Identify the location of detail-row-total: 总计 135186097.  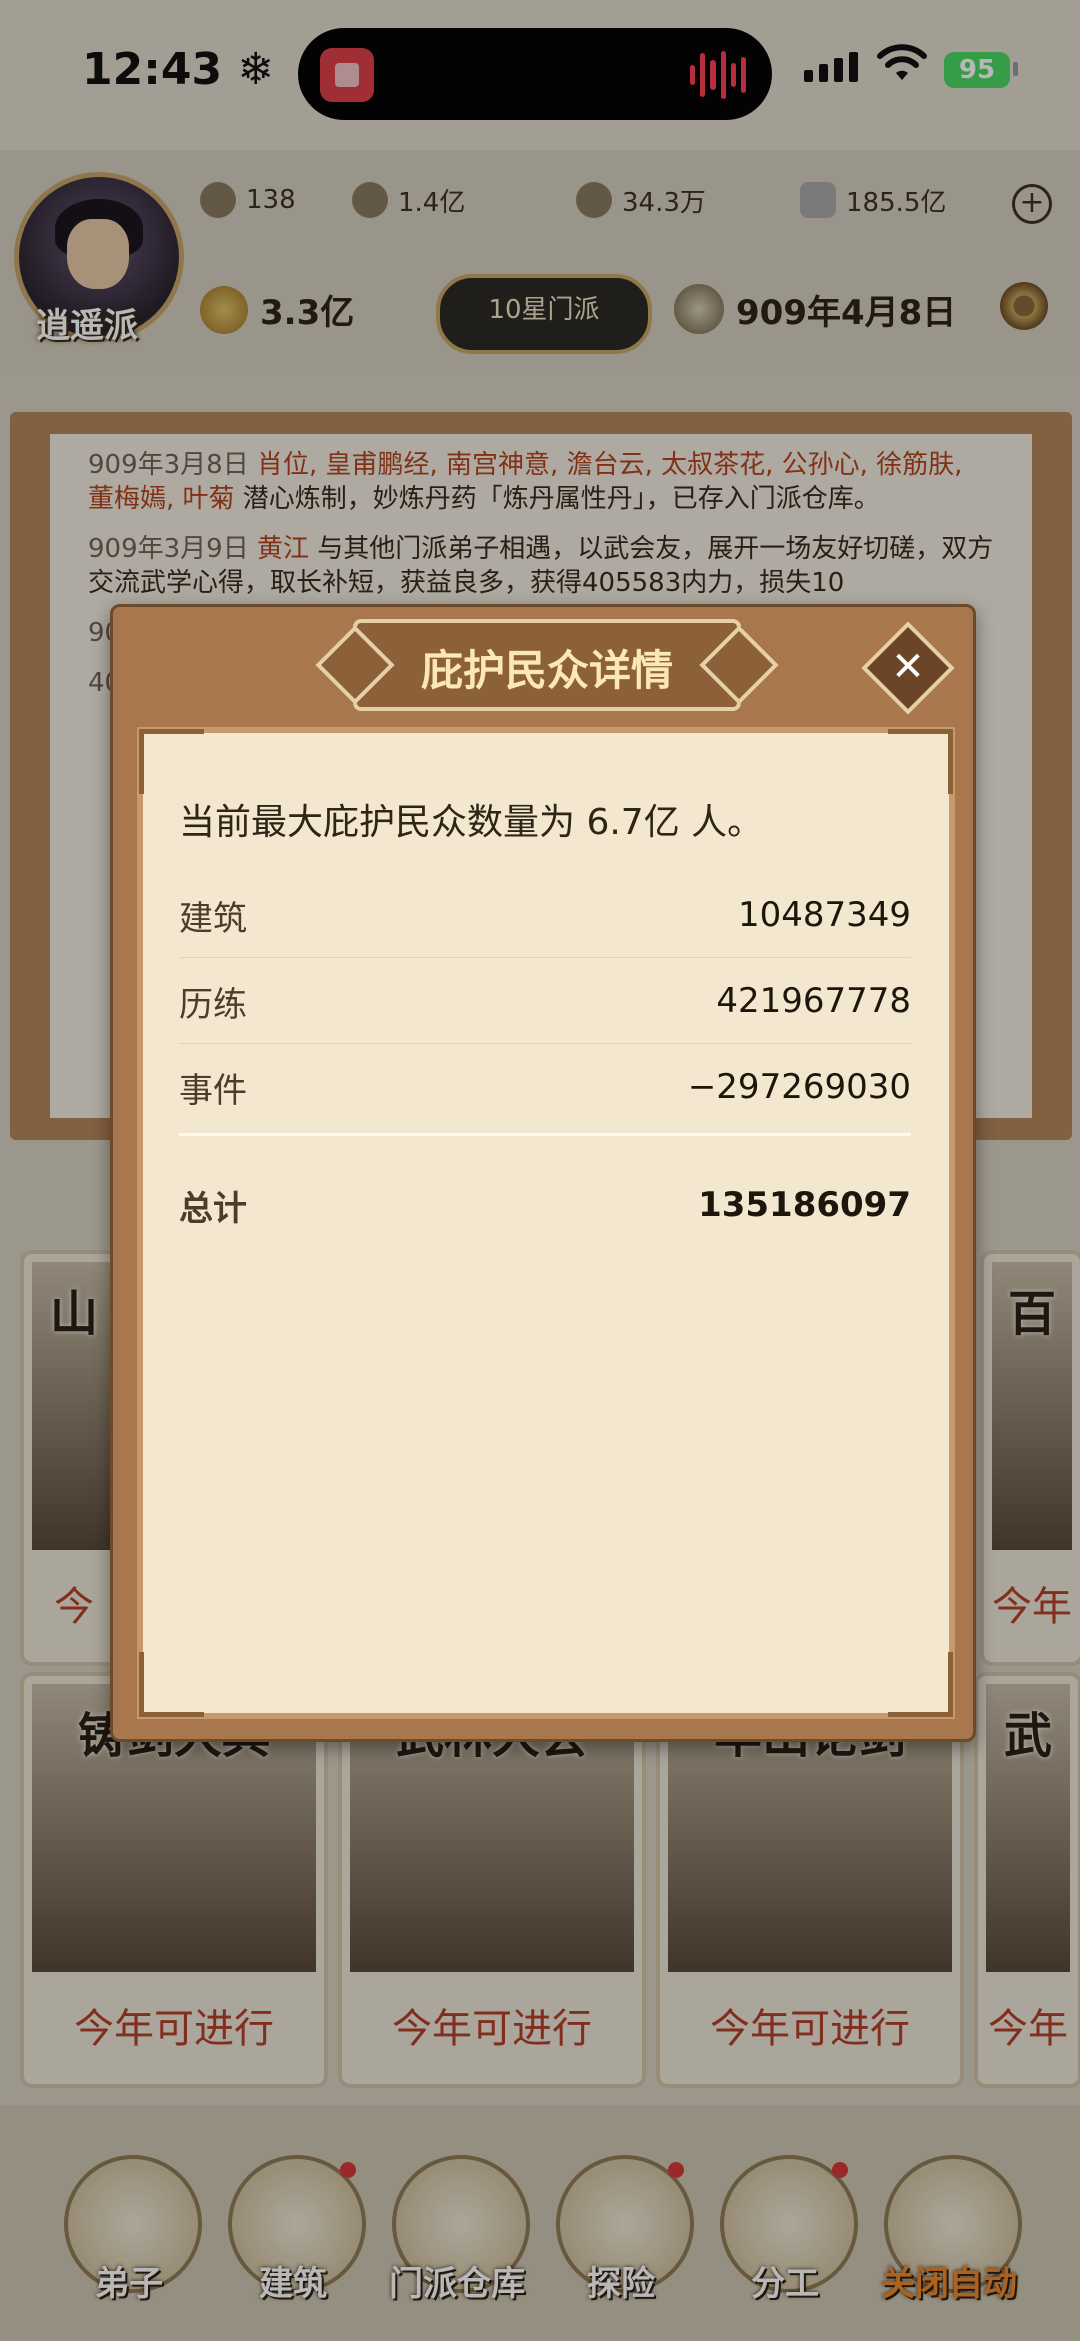
(545, 1205).